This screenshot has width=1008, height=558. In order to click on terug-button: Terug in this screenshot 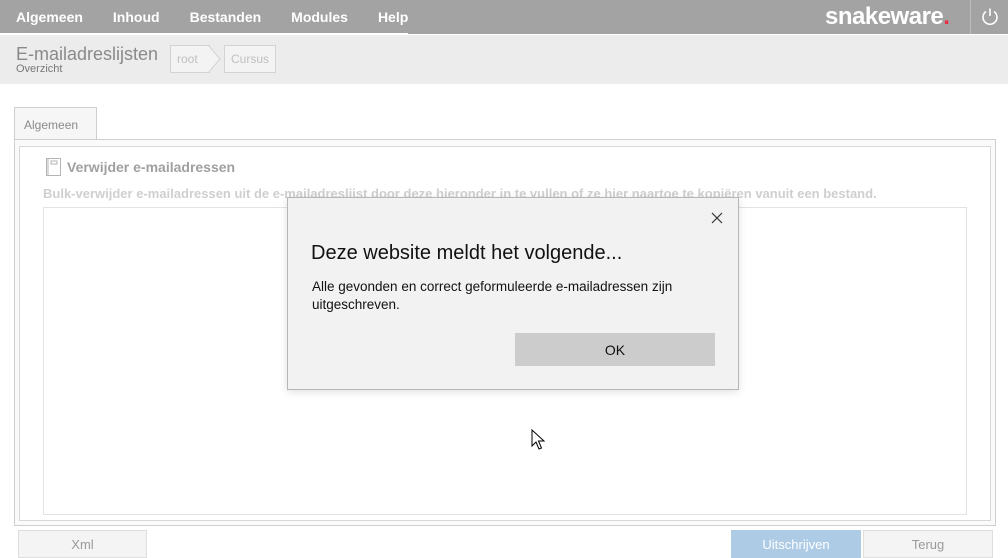, I will do `click(928, 544)`.